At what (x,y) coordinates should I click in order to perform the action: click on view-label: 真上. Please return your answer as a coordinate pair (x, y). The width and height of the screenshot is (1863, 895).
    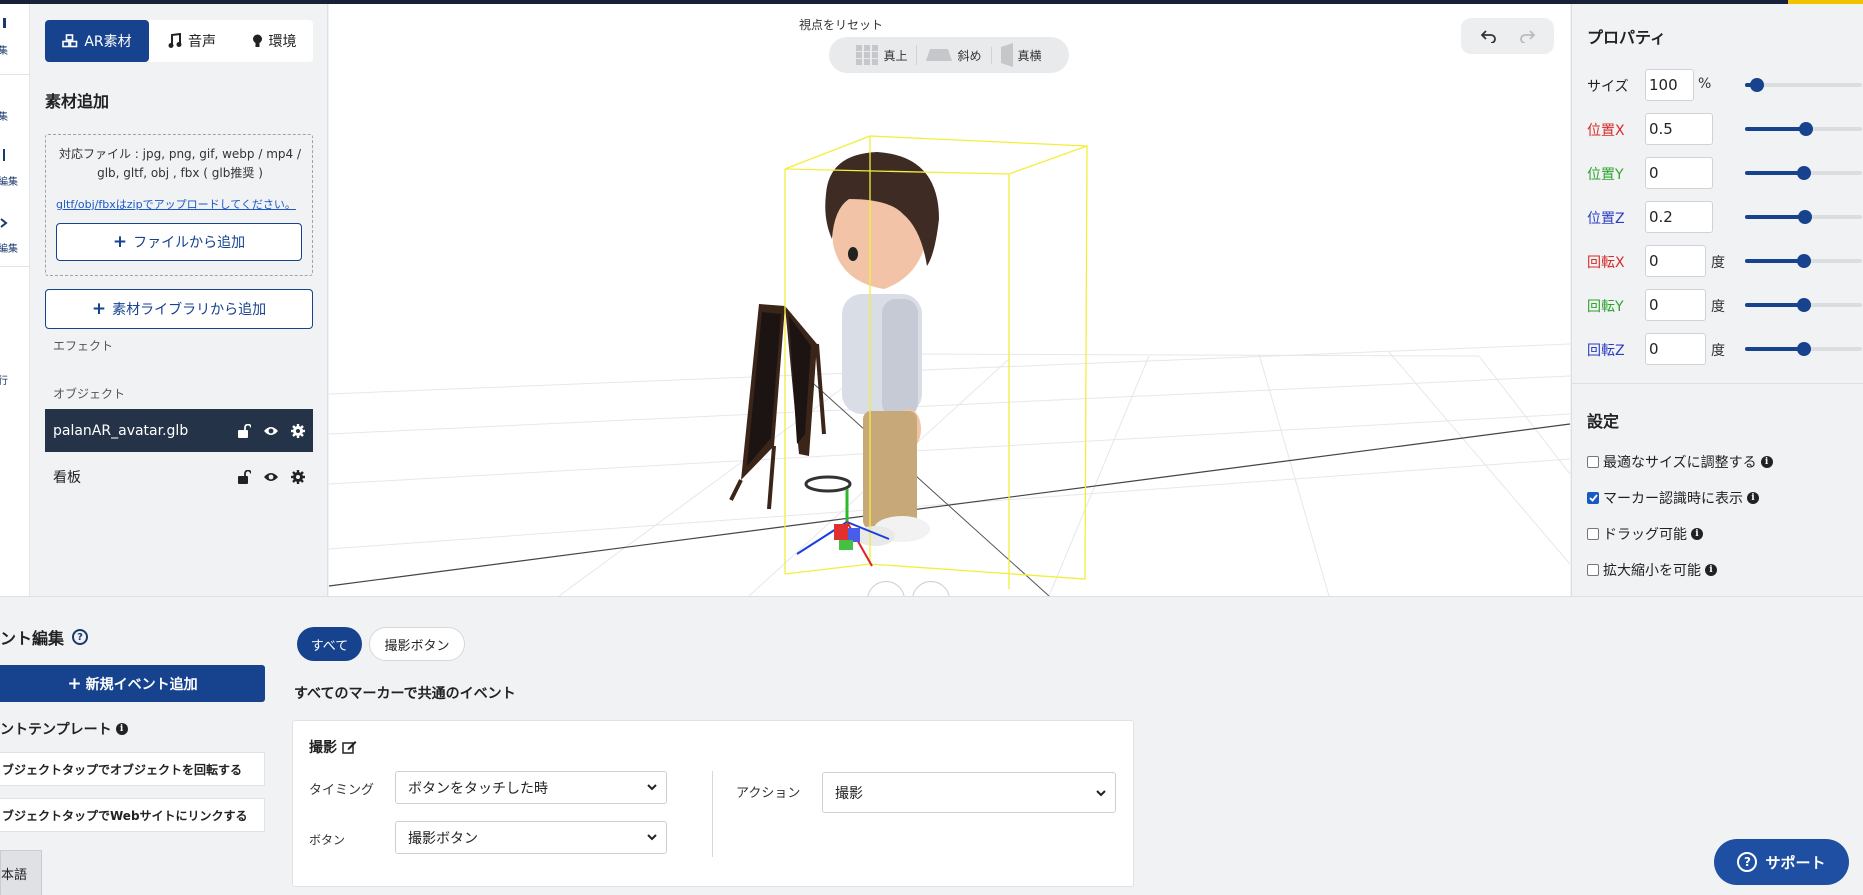
    Looking at the image, I should click on (895, 55).